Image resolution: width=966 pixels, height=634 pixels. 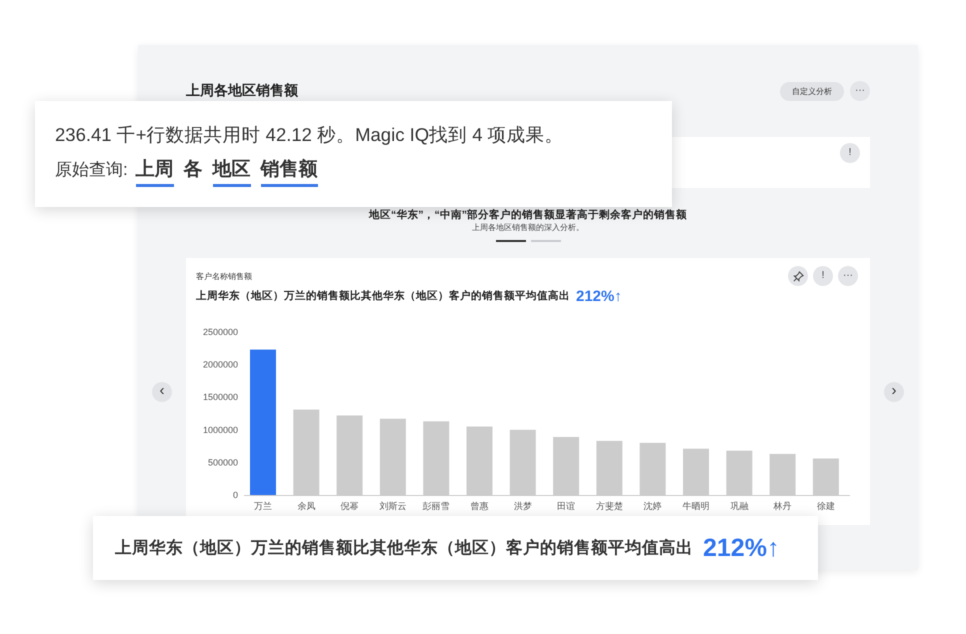 What do you see at coordinates (224, 276) in the screenshot?
I see `chart-label: 客户名称销售额` at bounding box center [224, 276].